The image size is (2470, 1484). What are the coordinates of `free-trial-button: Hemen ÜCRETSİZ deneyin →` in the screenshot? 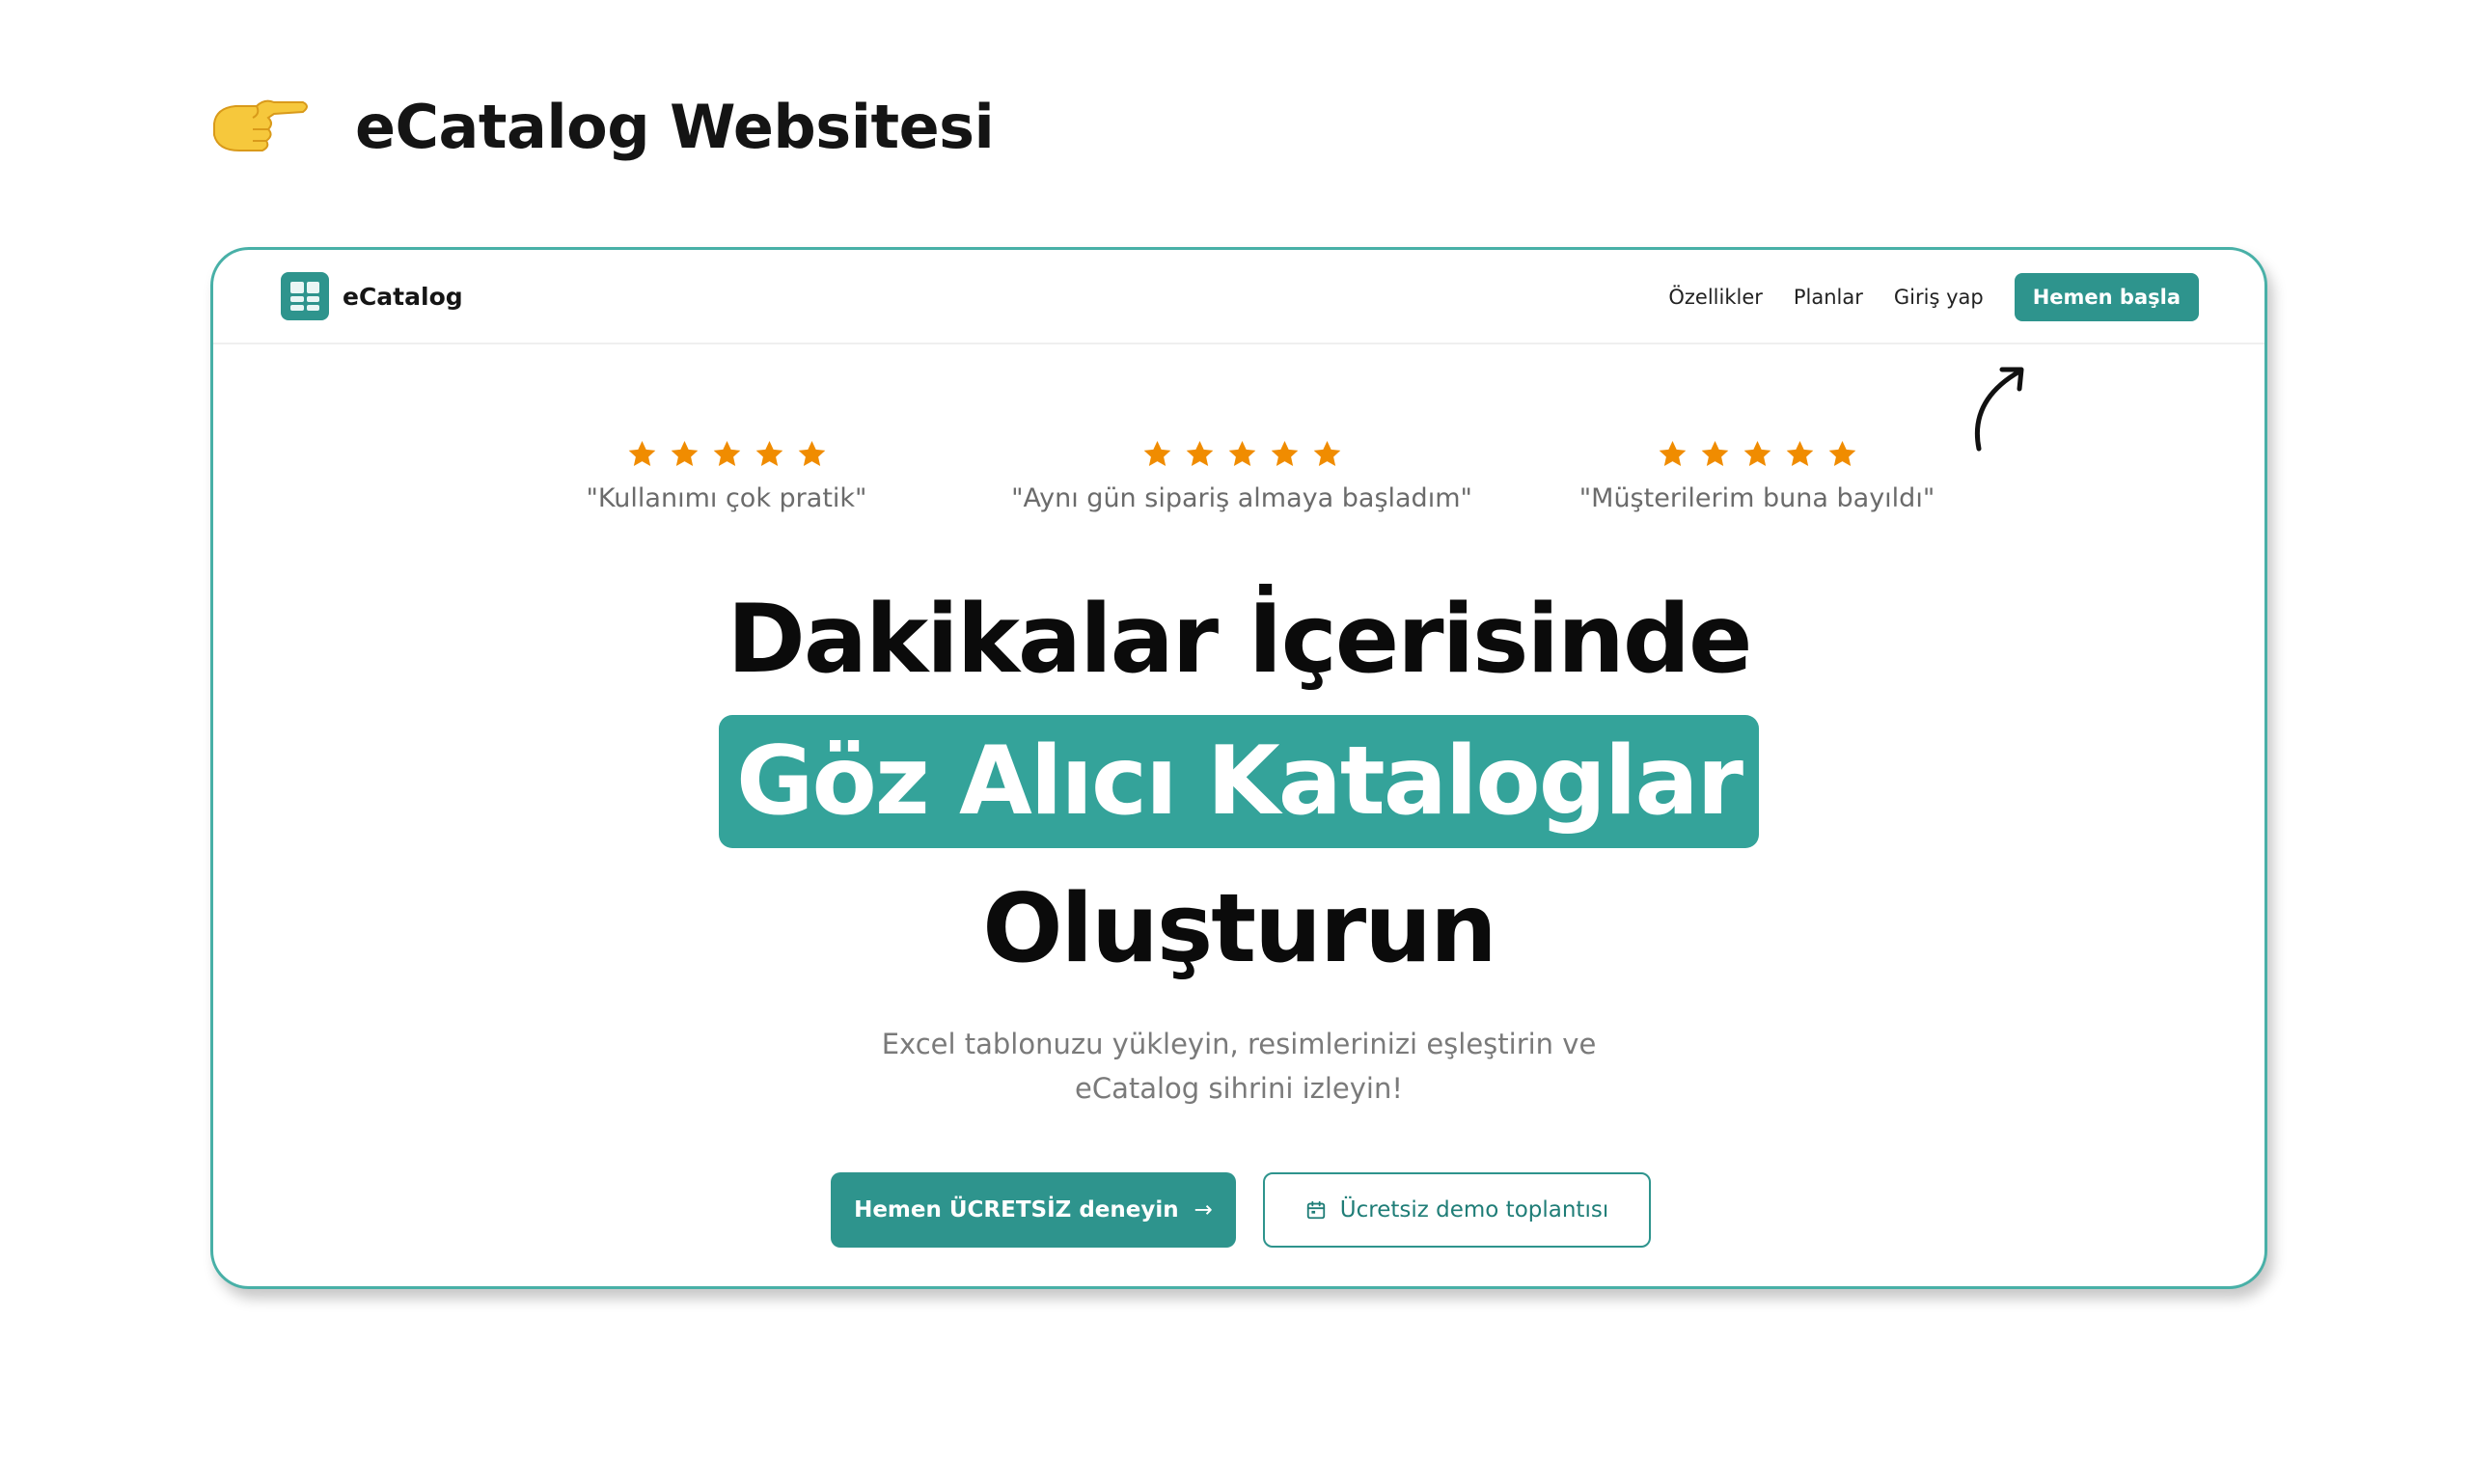 It's located at (1033, 1210).